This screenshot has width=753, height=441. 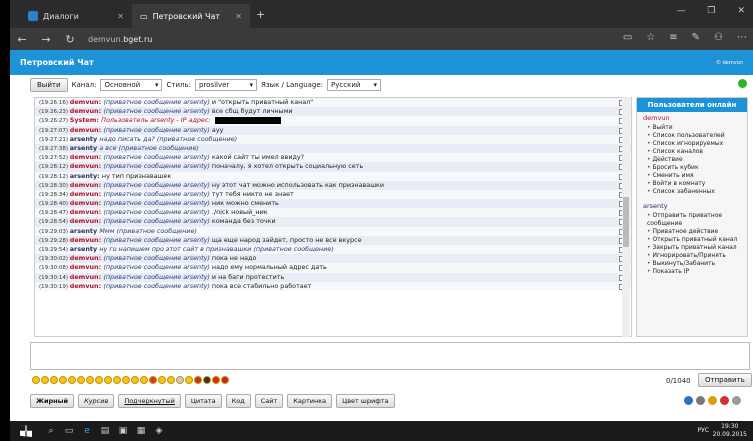 I want to click on share-icon: ⚇, so click(x=718, y=37).